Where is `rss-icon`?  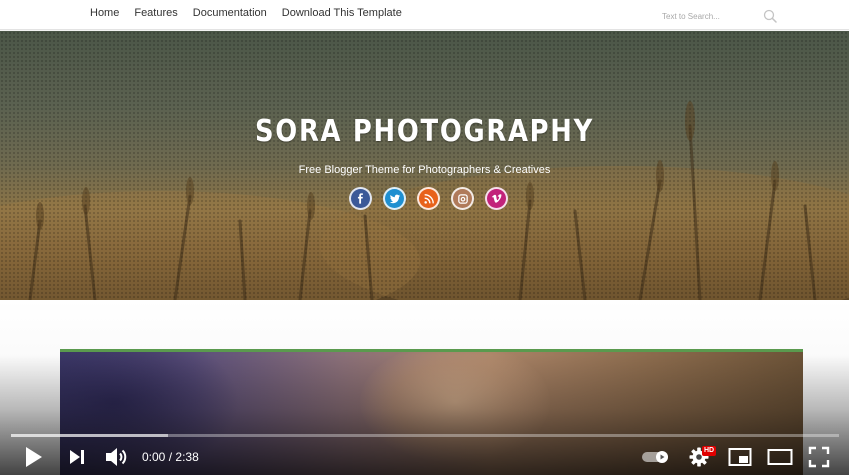
rss-icon is located at coordinates (428, 198).